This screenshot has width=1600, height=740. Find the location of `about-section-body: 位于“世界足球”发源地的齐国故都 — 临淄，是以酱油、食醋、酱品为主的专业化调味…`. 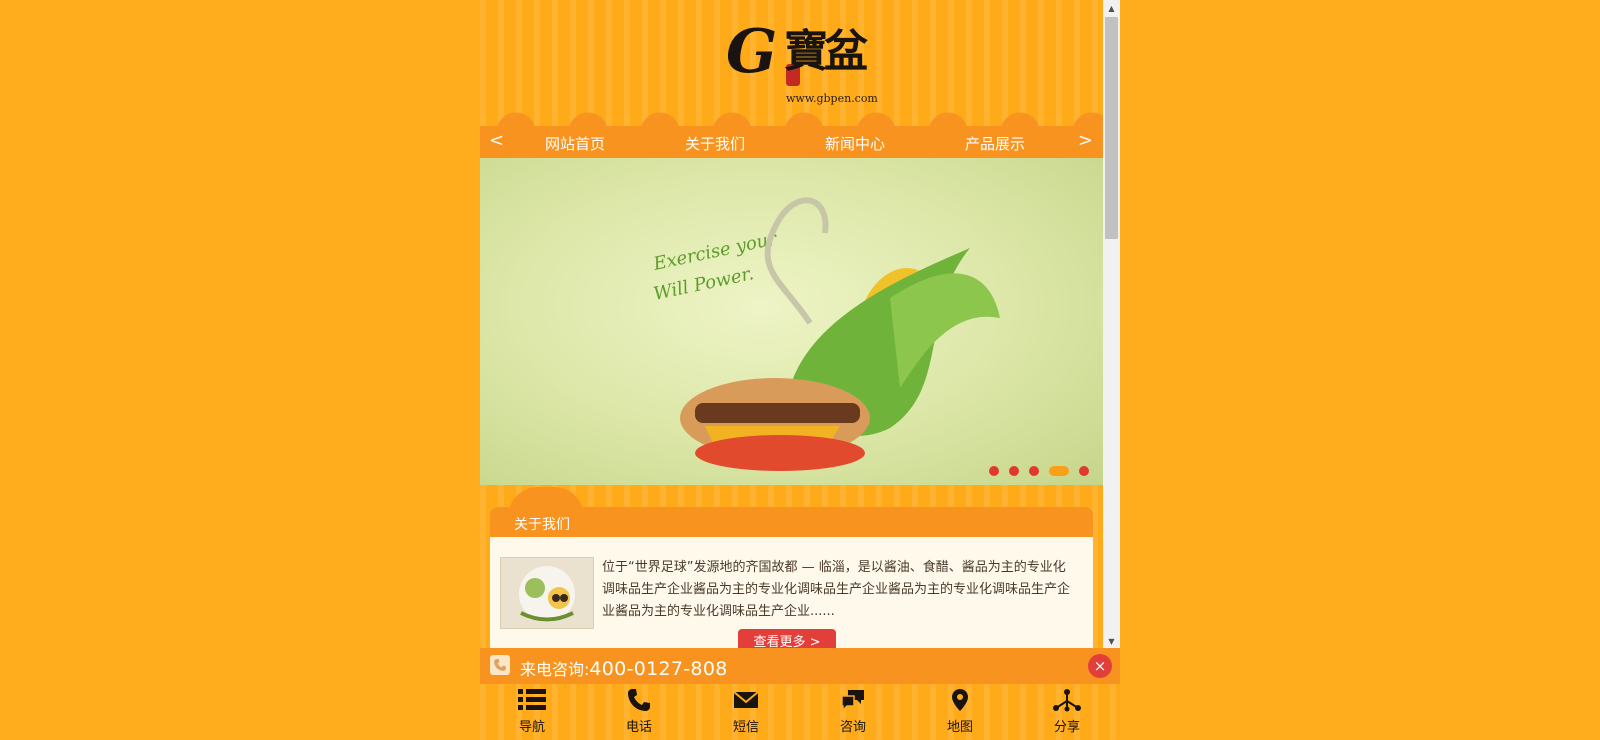

about-section-body: 位于“世界足球”发源地的齐国故都 — 临淄，是以酱油、食醋、酱品为主的专业化调味… is located at coordinates (791, 593).